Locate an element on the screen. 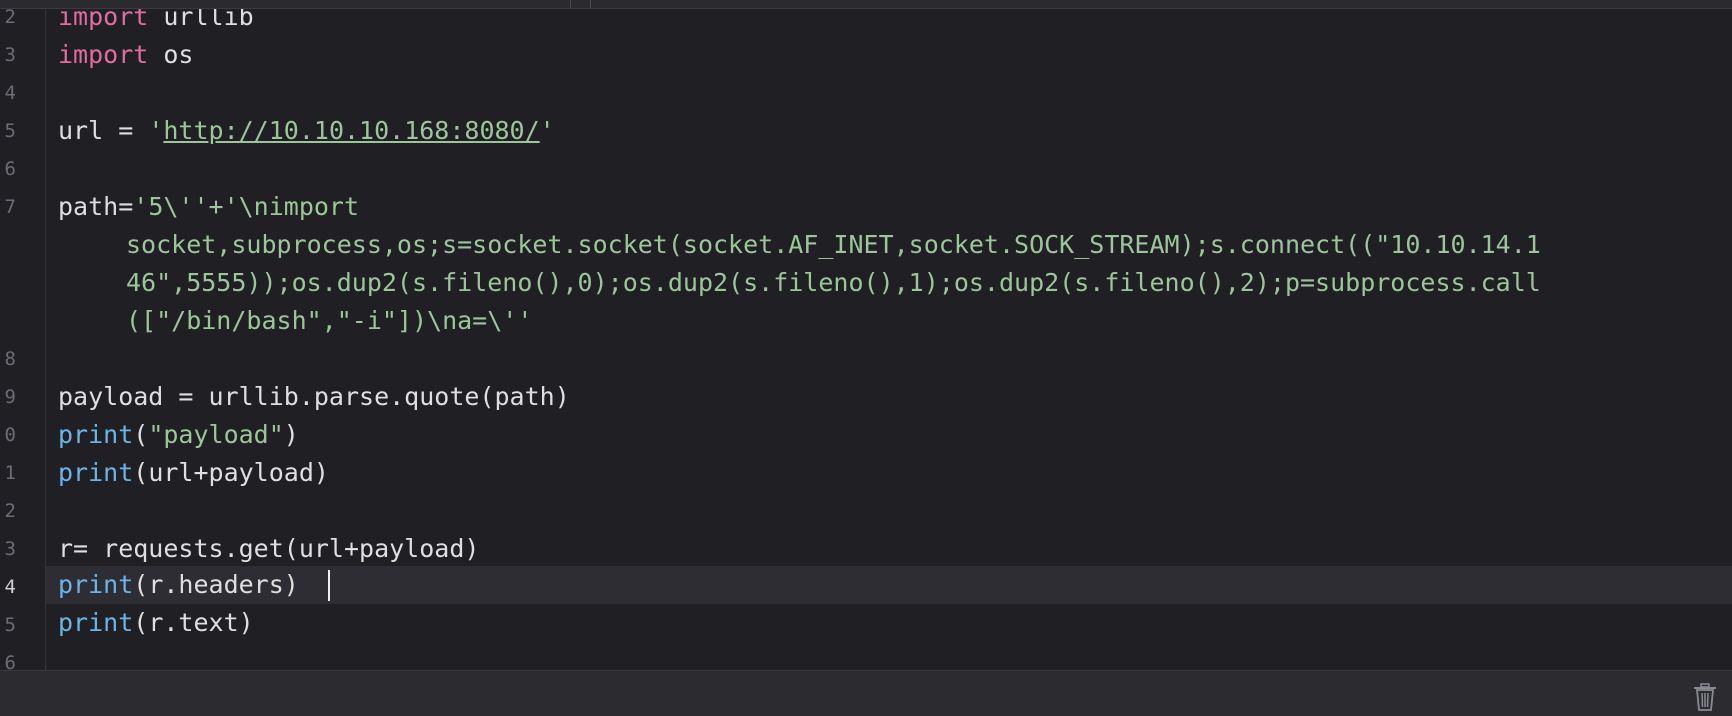  code-token: (r.headers) is located at coordinates (216, 584).